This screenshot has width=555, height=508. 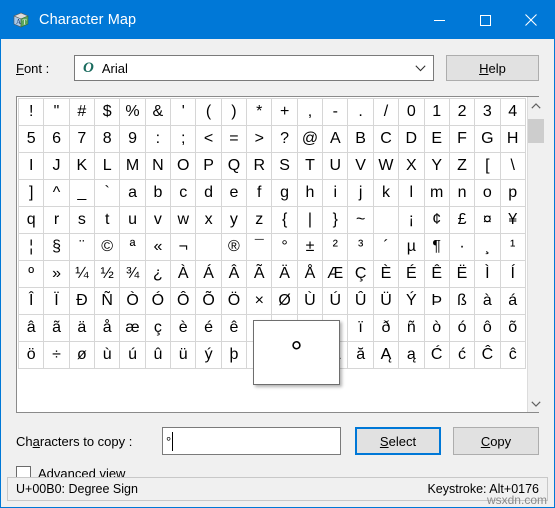 What do you see at coordinates (439, 20) in the screenshot?
I see `minimize-button` at bounding box center [439, 20].